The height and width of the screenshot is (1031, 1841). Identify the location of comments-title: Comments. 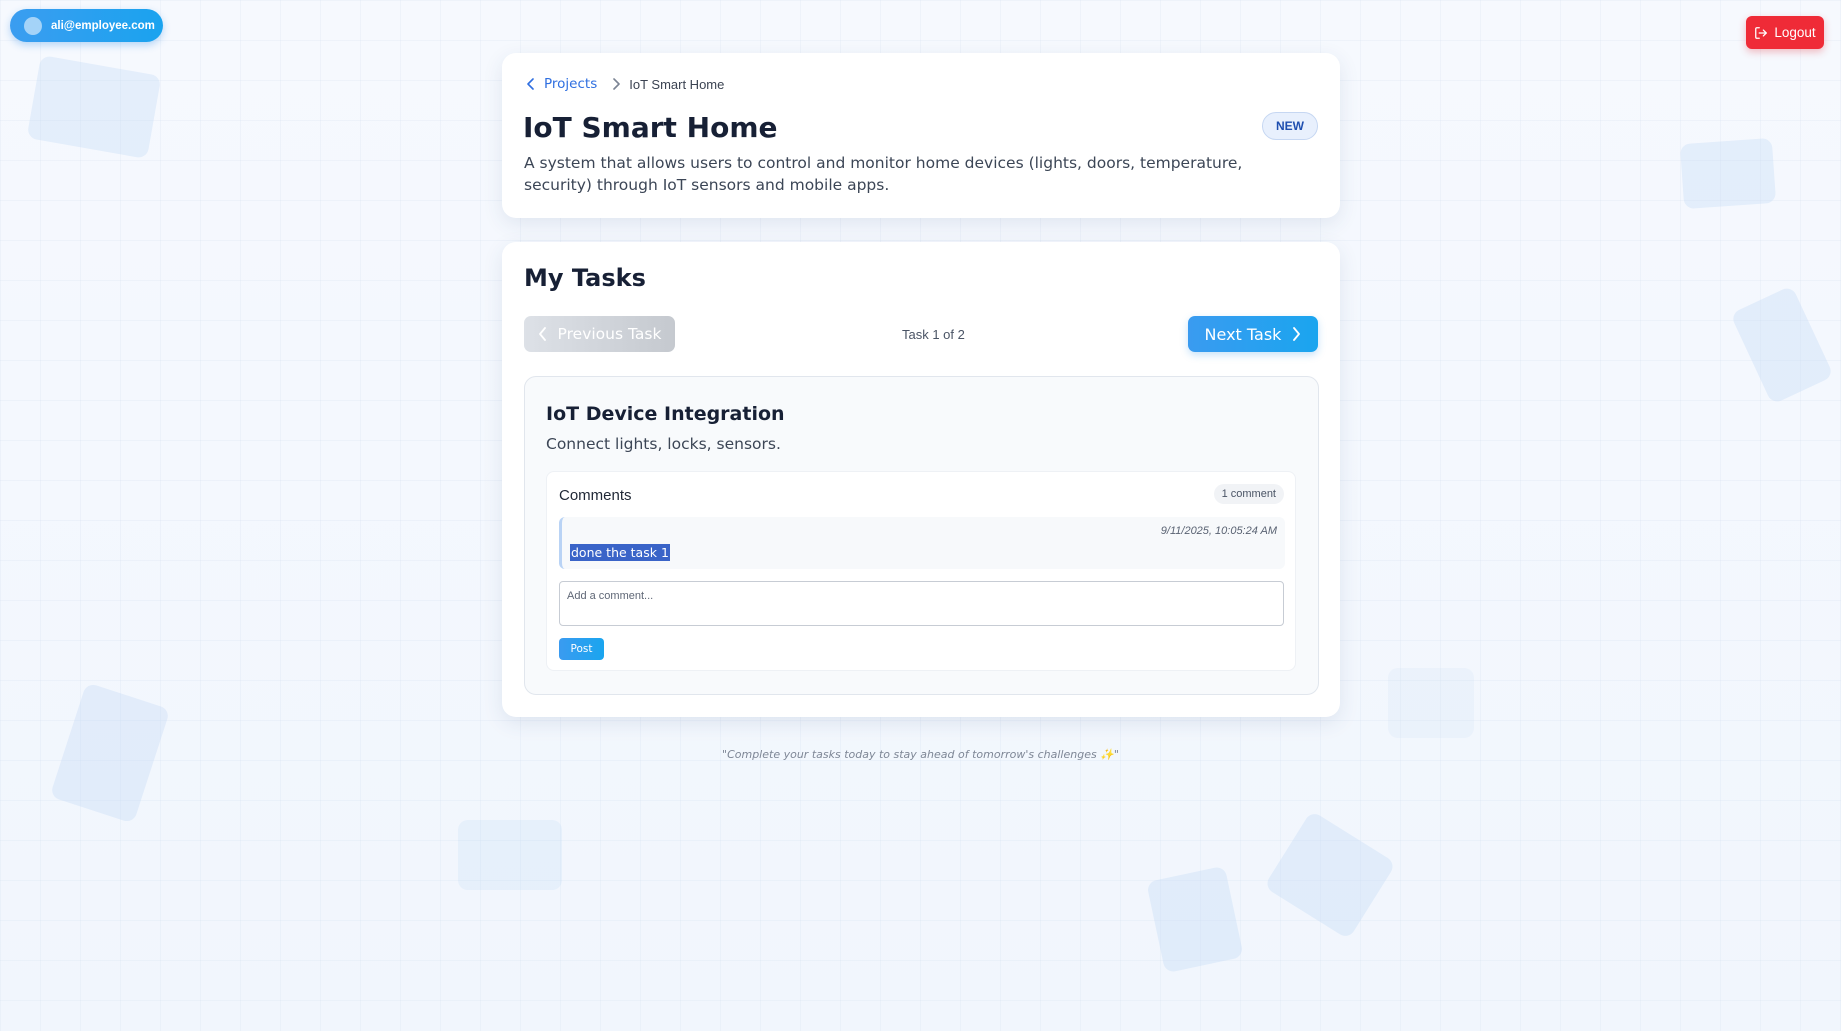
(595, 495).